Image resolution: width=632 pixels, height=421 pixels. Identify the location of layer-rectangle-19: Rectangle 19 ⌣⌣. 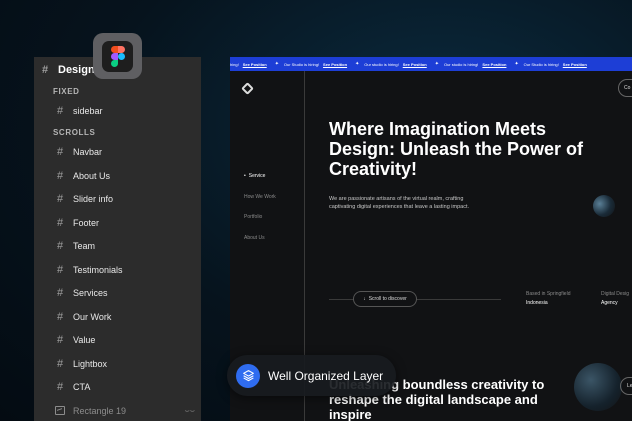
(117, 410).